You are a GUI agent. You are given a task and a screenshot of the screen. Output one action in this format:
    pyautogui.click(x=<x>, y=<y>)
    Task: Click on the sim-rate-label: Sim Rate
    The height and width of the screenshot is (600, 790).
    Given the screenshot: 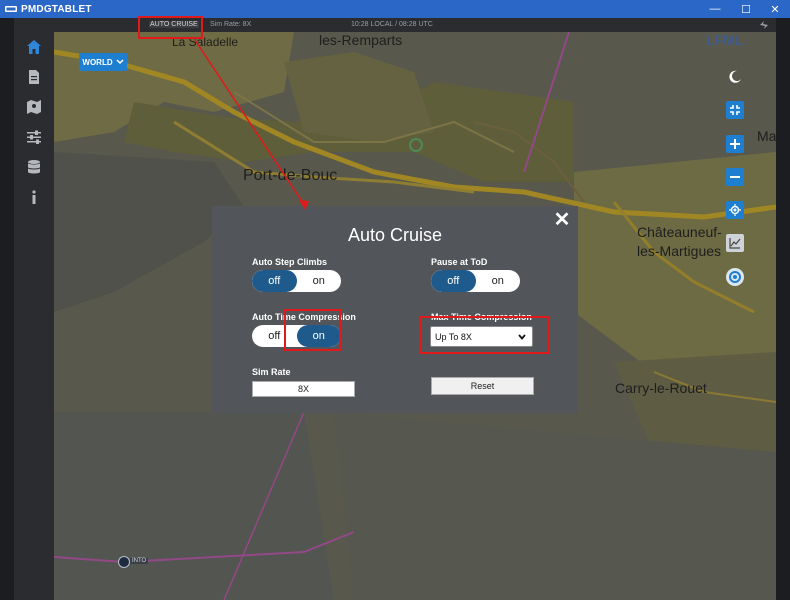 What is the action you would take?
    pyautogui.click(x=271, y=372)
    